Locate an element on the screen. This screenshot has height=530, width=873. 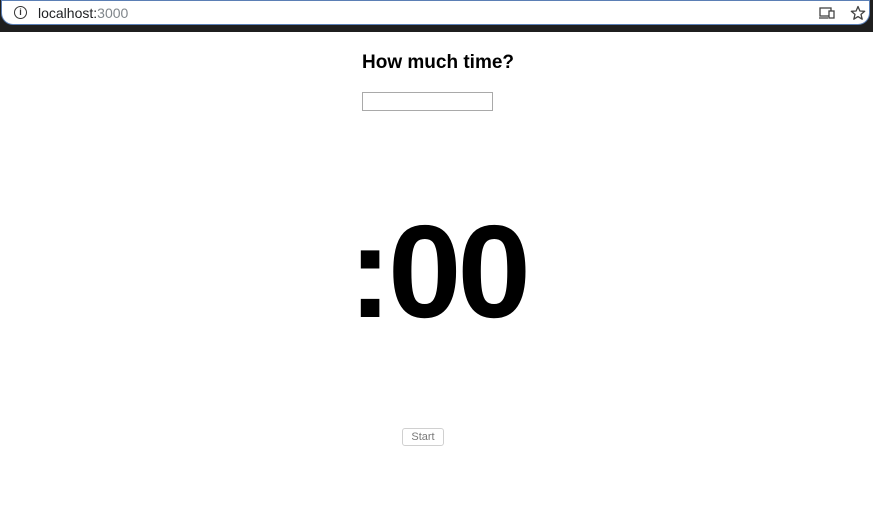
time-input is located at coordinates (427, 101).